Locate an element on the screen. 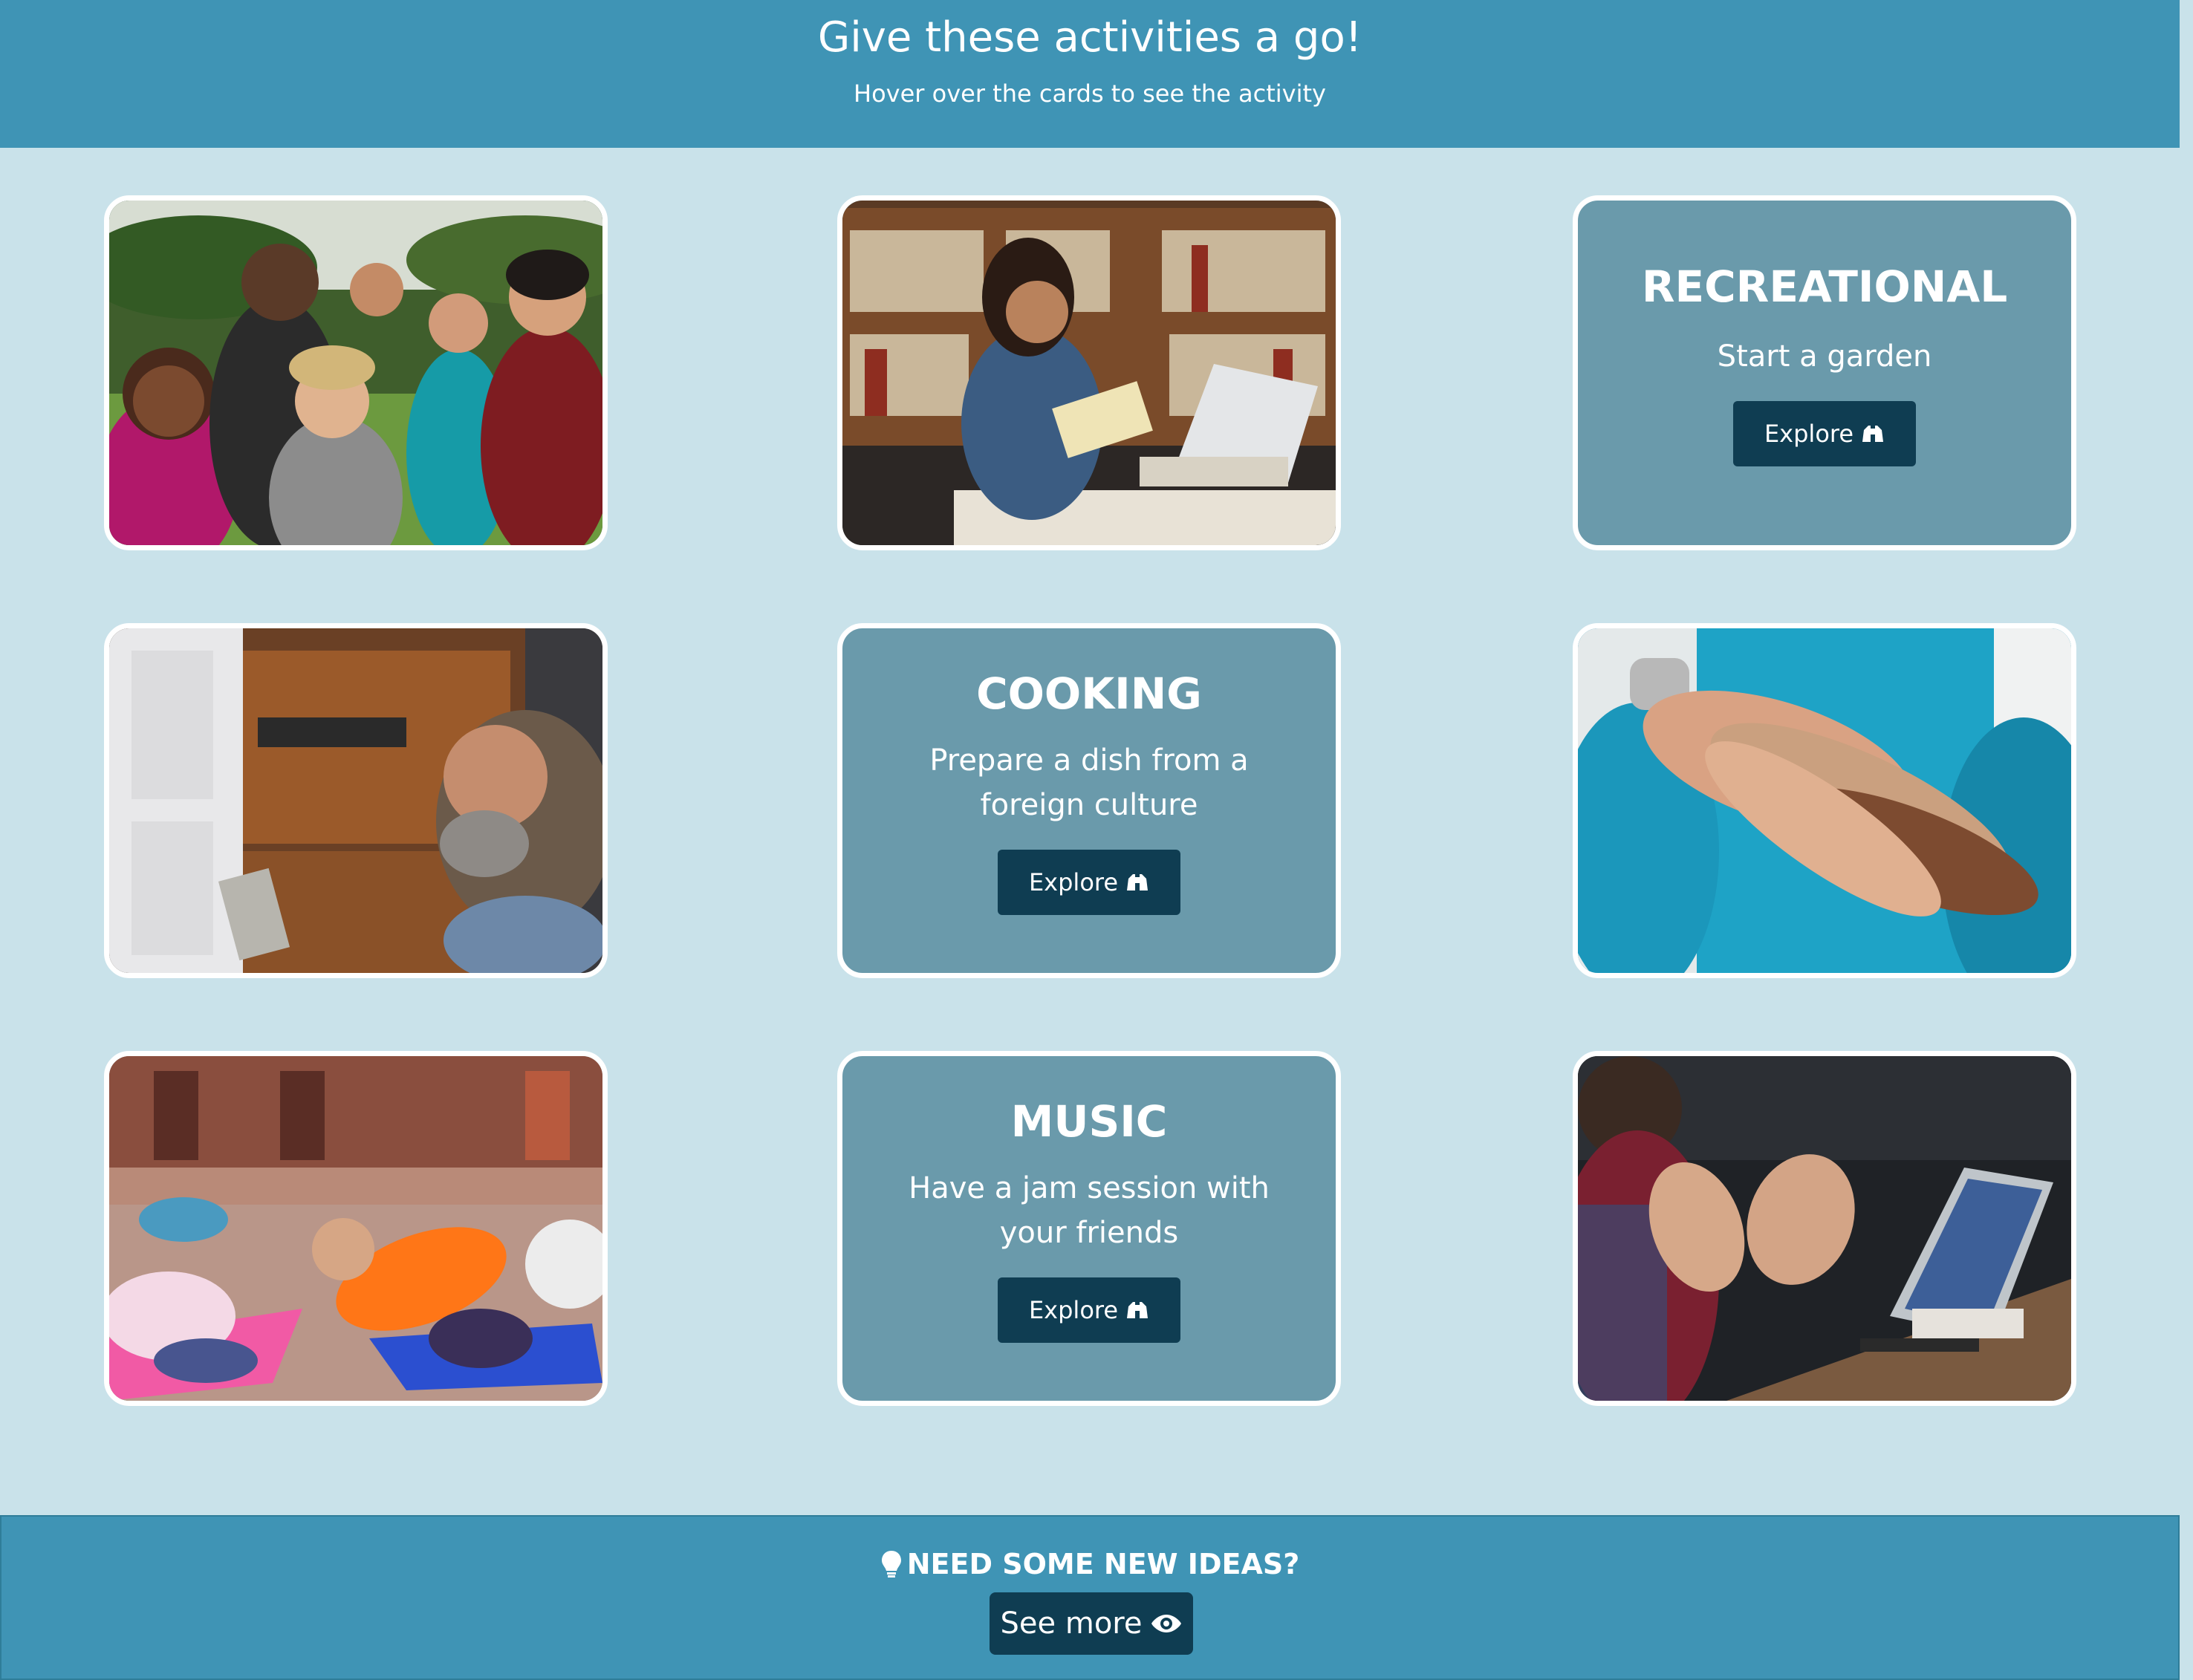  card-category: MUSIC is located at coordinates (1089, 1122).